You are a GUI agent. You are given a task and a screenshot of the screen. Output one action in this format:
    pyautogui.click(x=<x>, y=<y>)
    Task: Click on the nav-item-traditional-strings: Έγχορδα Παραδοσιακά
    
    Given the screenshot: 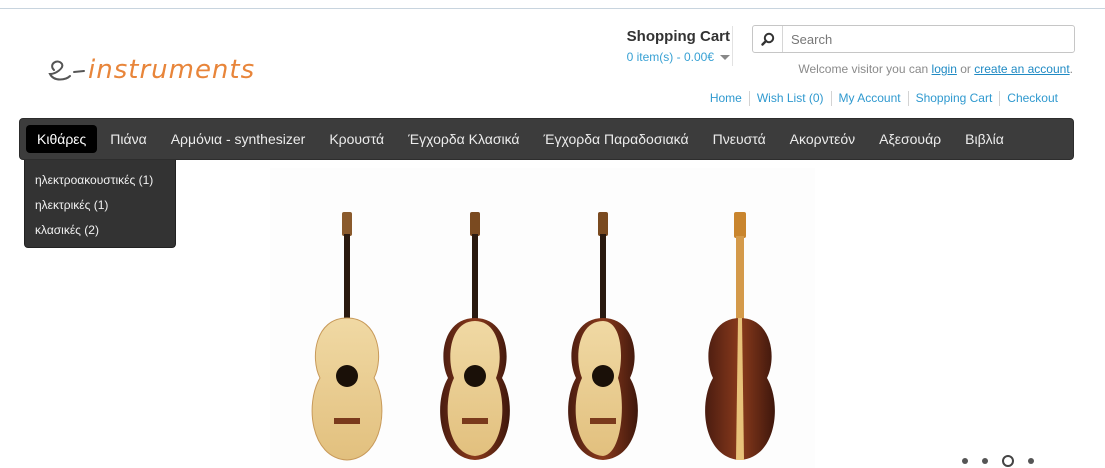 What is the action you would take?
    pyautogui.click(x=616, y=139)
    